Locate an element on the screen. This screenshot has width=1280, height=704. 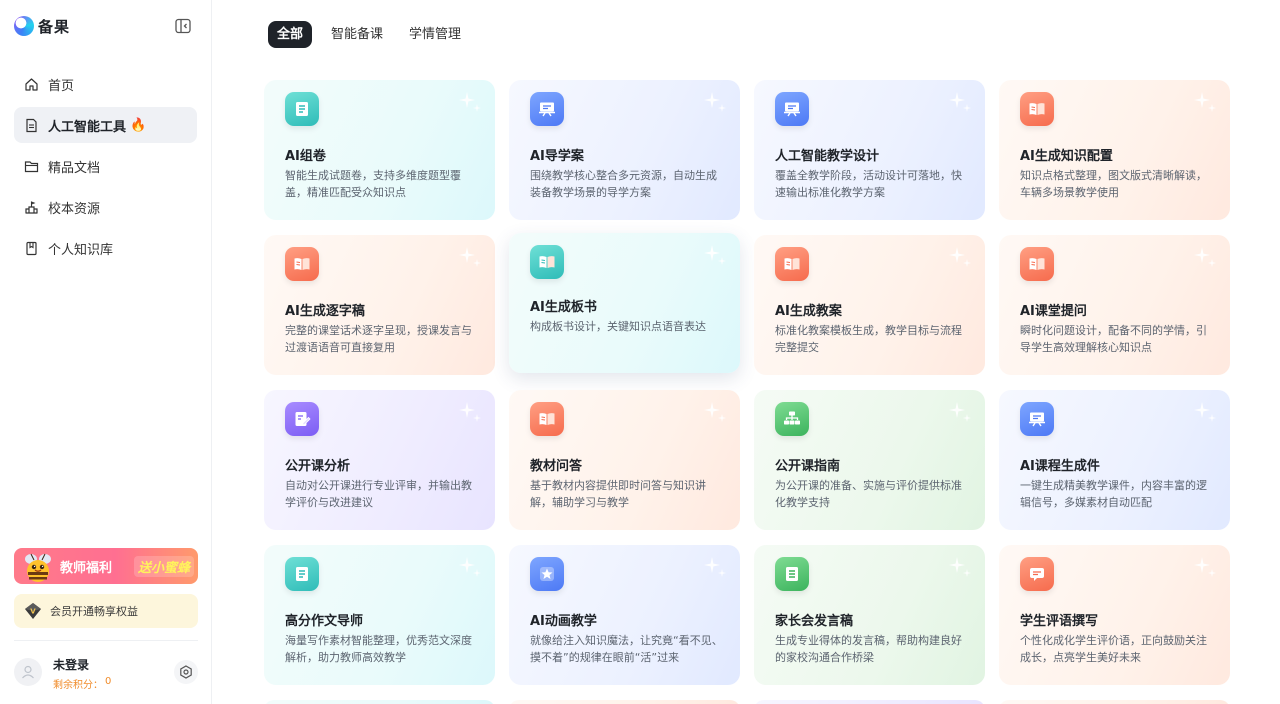
tool-card-description: 自动对公开课进行专业评审，并输出教学评价与改进建议 is located at coordinates (378, 494).